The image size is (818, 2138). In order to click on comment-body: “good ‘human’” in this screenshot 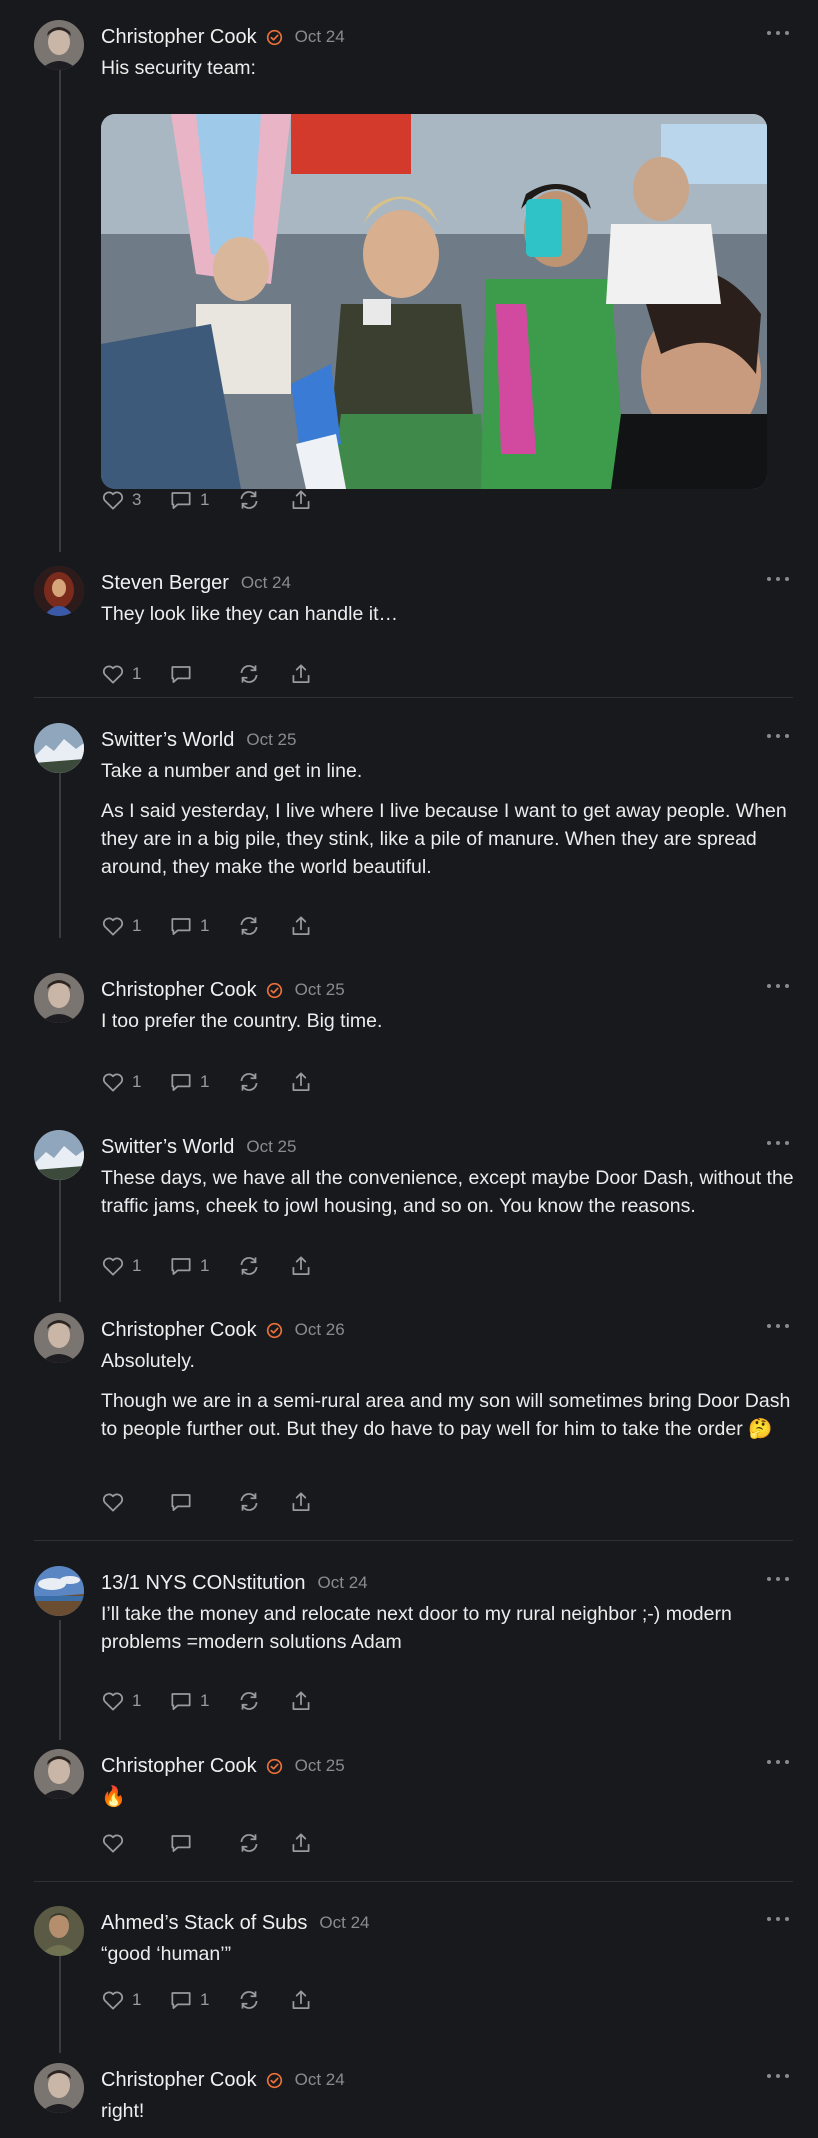, I will do `click(449, 1960)`.